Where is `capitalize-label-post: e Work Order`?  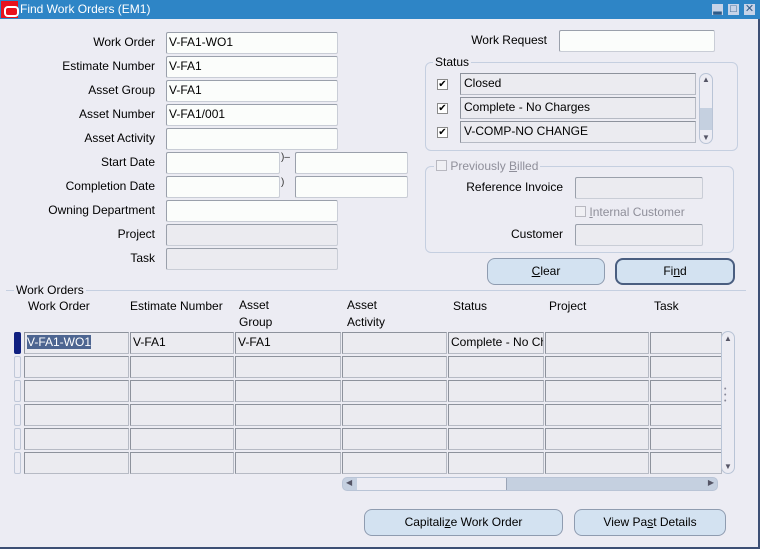
capitalize-label-post: e Work Order is located at coordinates (486, 522).